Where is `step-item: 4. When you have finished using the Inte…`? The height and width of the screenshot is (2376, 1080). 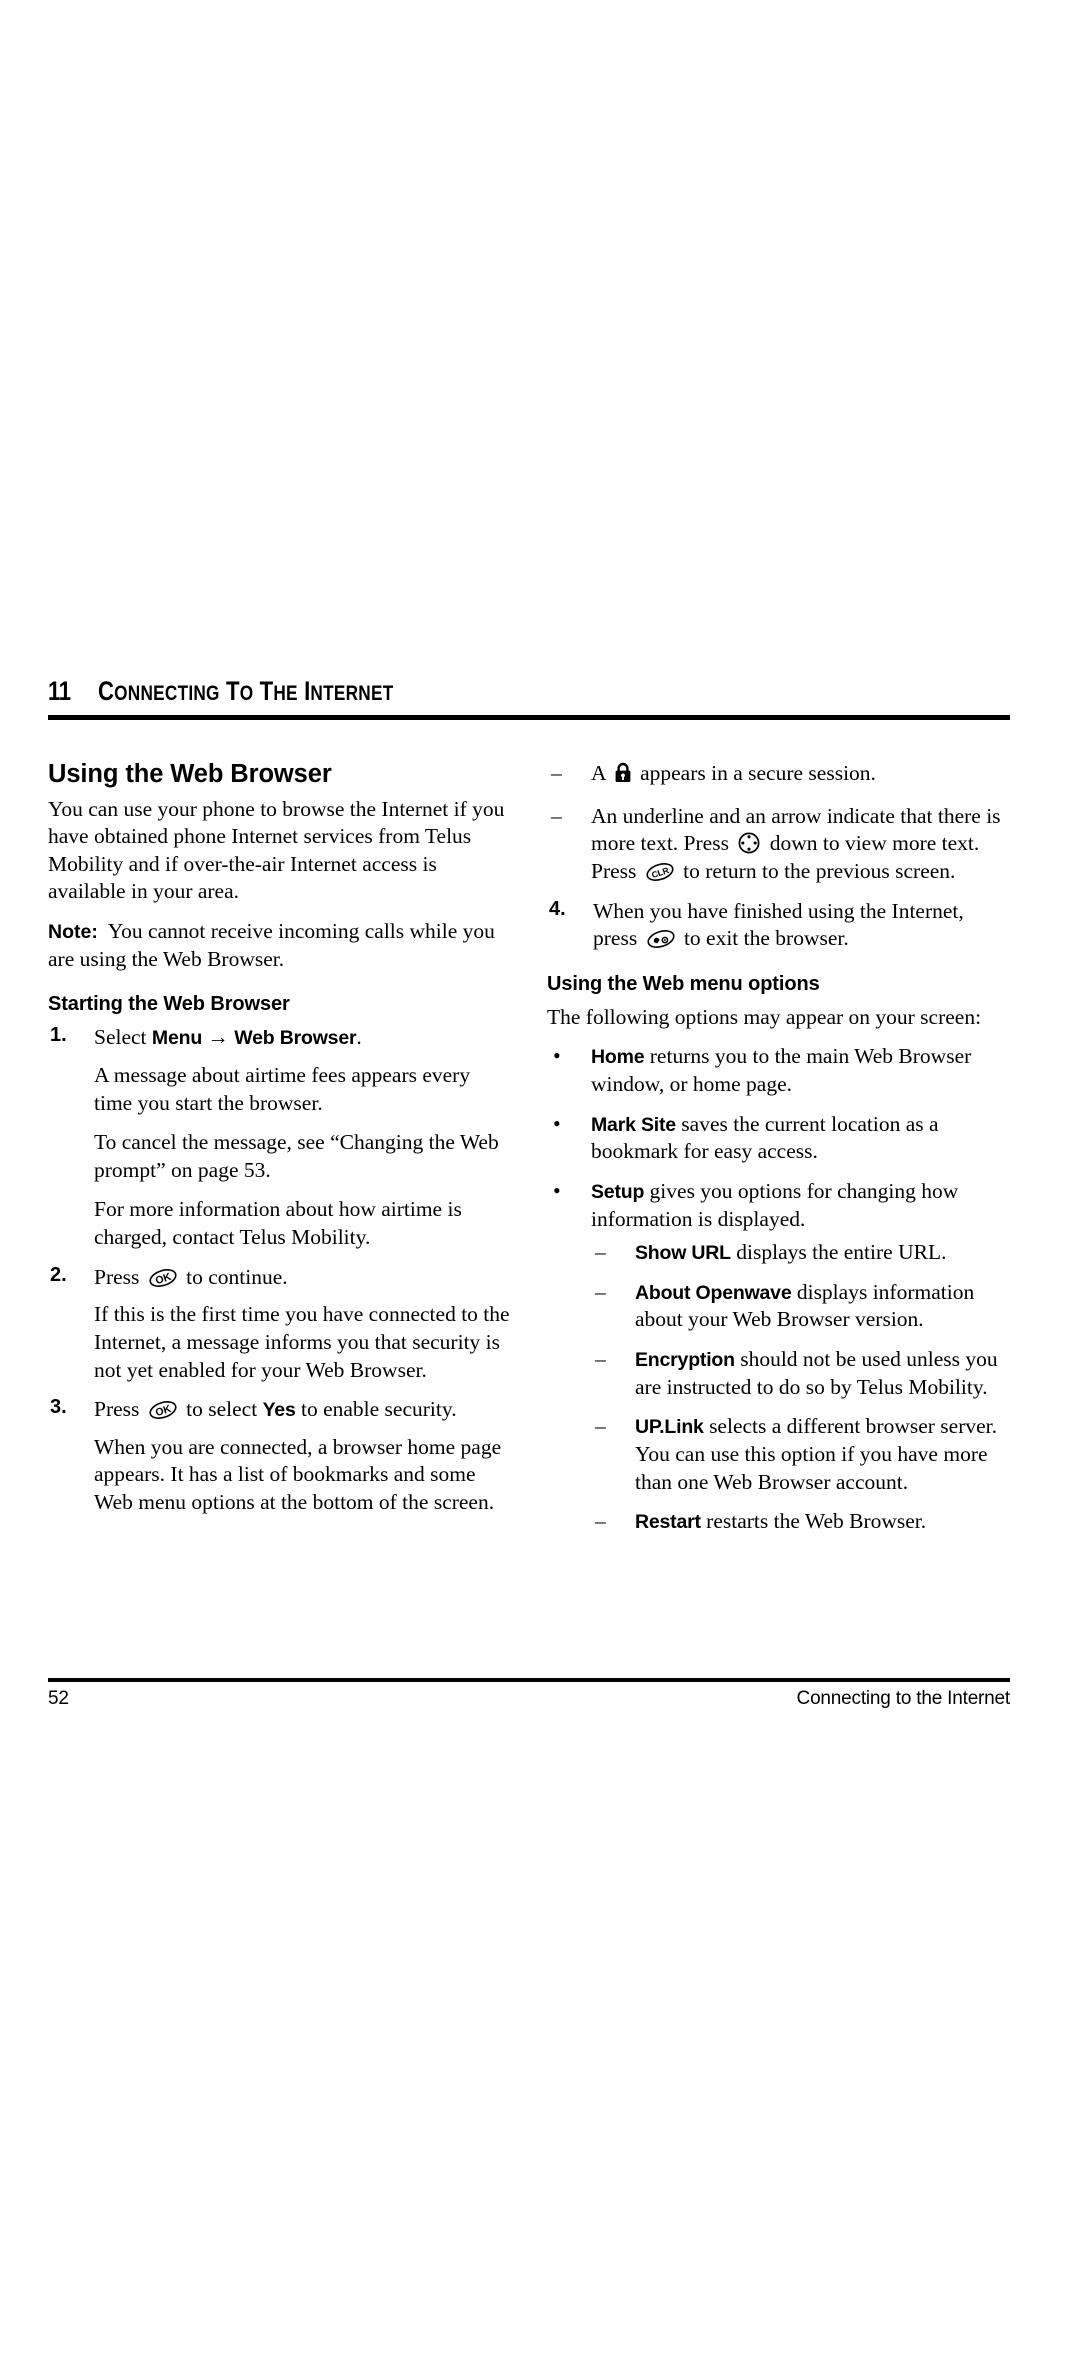 step-item: 4. When you have finished using the Inte… is located at coordinates (778, 925).